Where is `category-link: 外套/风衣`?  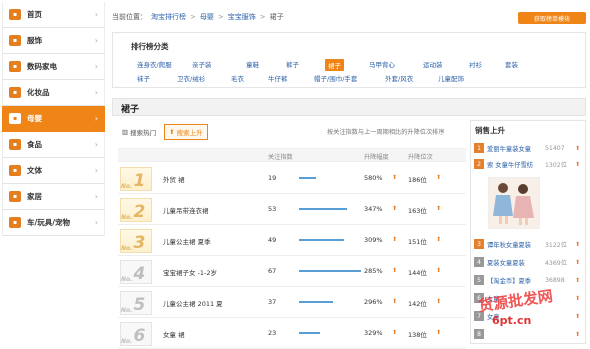
category-link: 外套/风衣 is located at coordinates (399, 78).